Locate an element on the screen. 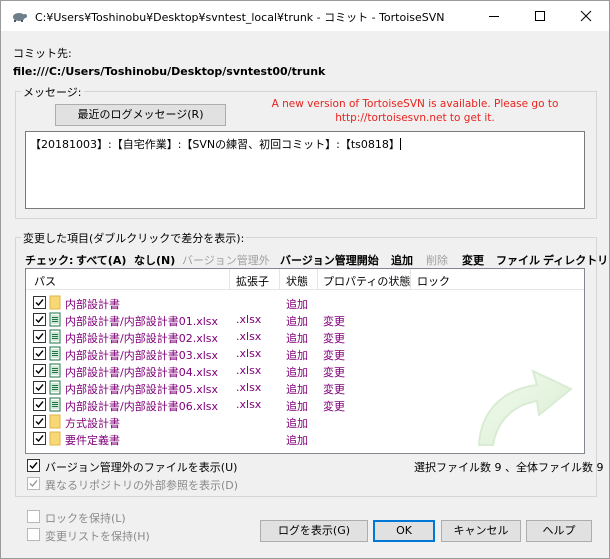  show-externals-checkbox is located at coordinates (33, 483).